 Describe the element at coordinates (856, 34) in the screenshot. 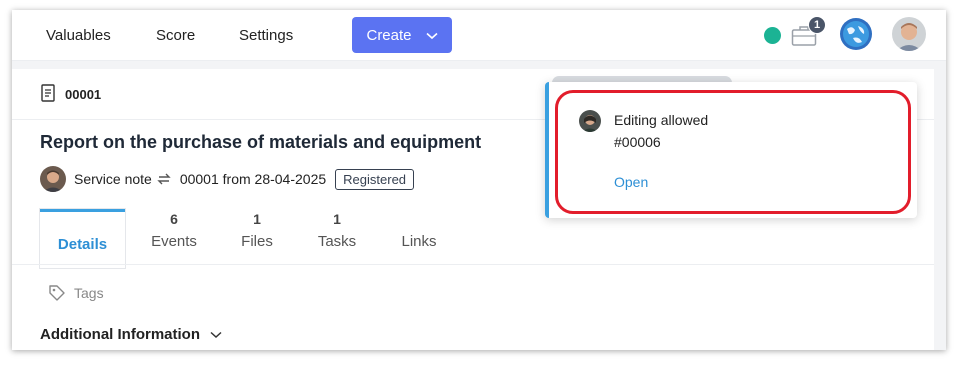

I see `globe-icon` at that location.